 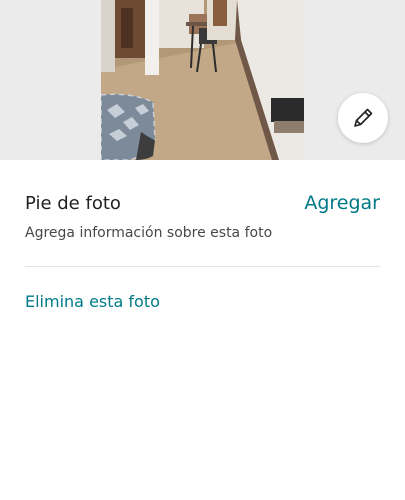 What do you see at coordinates (342, 203) in the screenshot?
I see `add-caption-button: Agregar` at bounding box center [342, 203].